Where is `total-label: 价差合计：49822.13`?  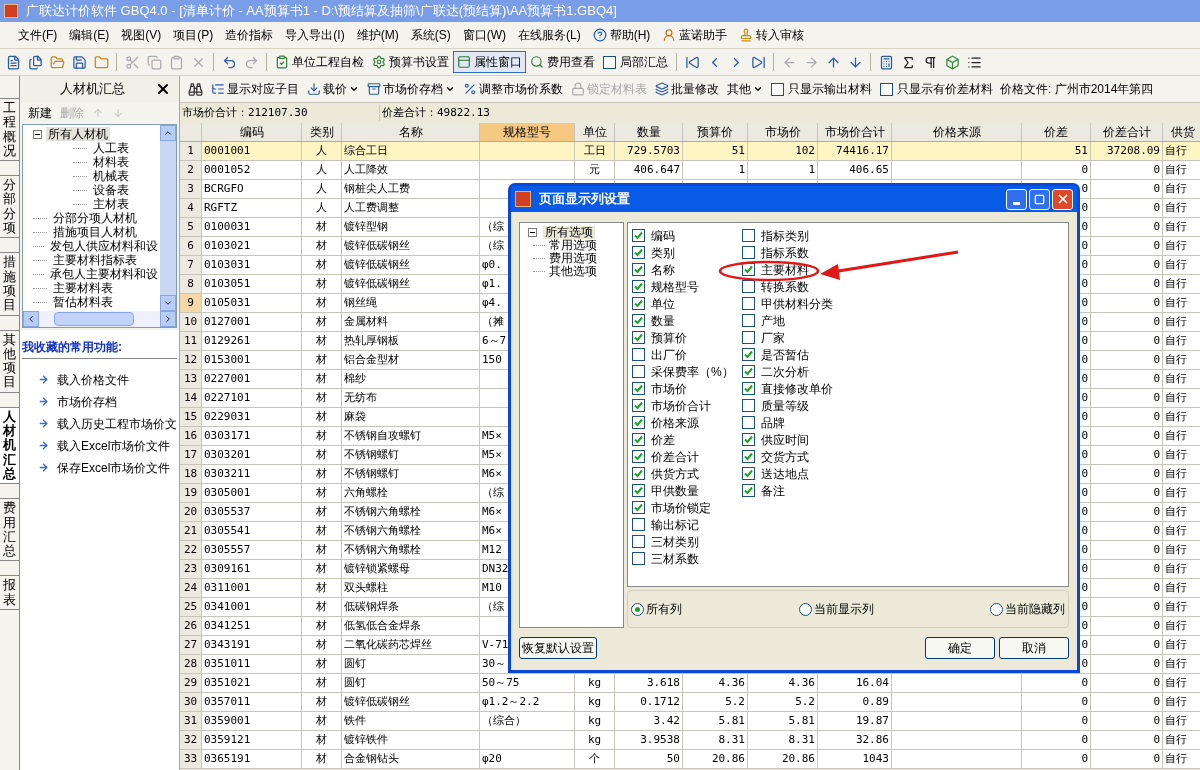
total-label: 价差合计：49822.13 is located at coordinates (436, 112).